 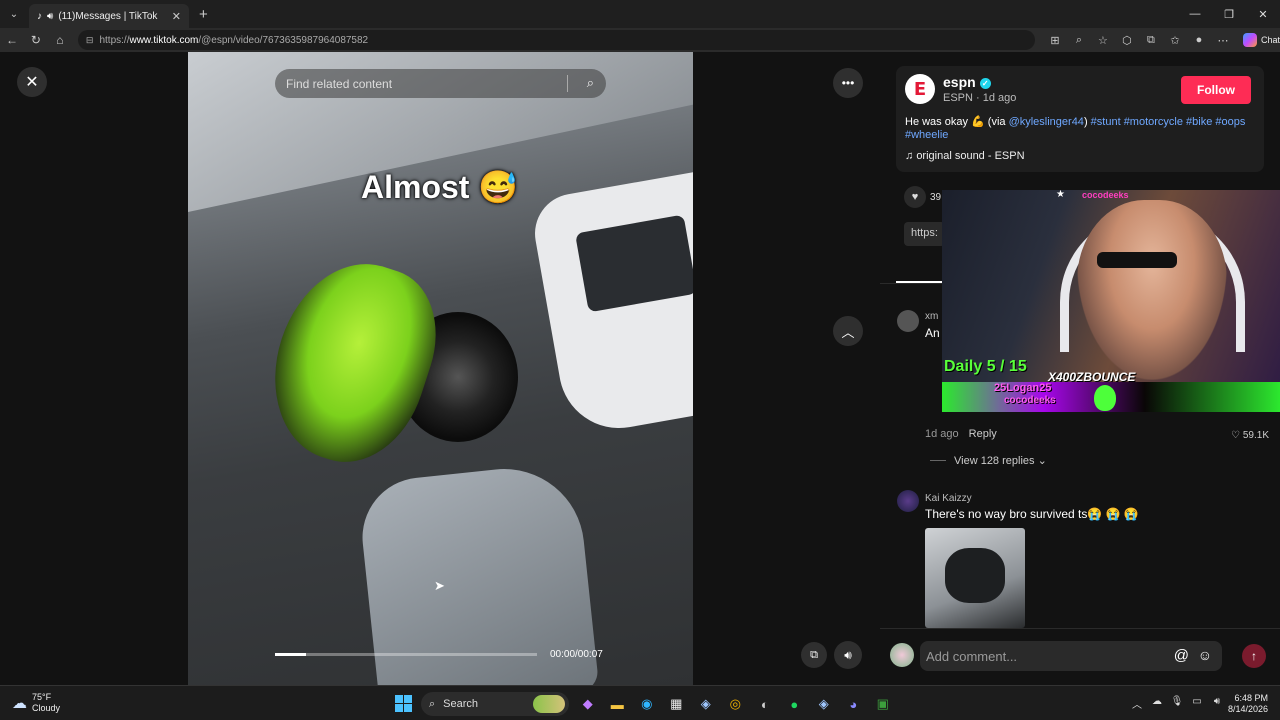 What do you see at coordinates (90, 40) in the screenshot?
I see `site-info-icon: ⊟` at bounding box center [90, 40].